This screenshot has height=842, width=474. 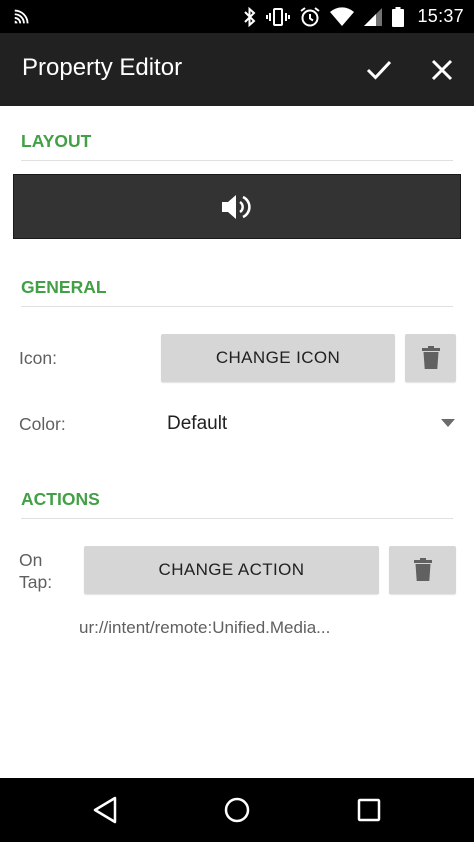 I want to click on recents-icon, so click(x=369, y=810).